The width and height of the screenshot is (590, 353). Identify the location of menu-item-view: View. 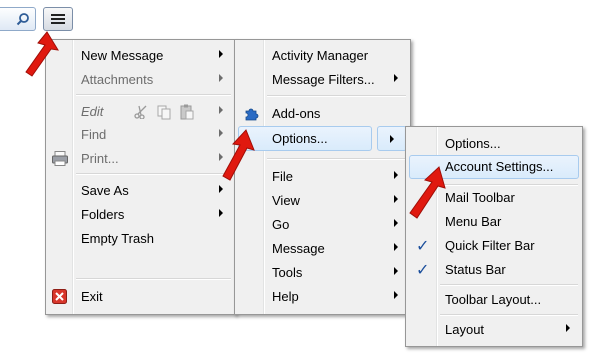
(322, 201).